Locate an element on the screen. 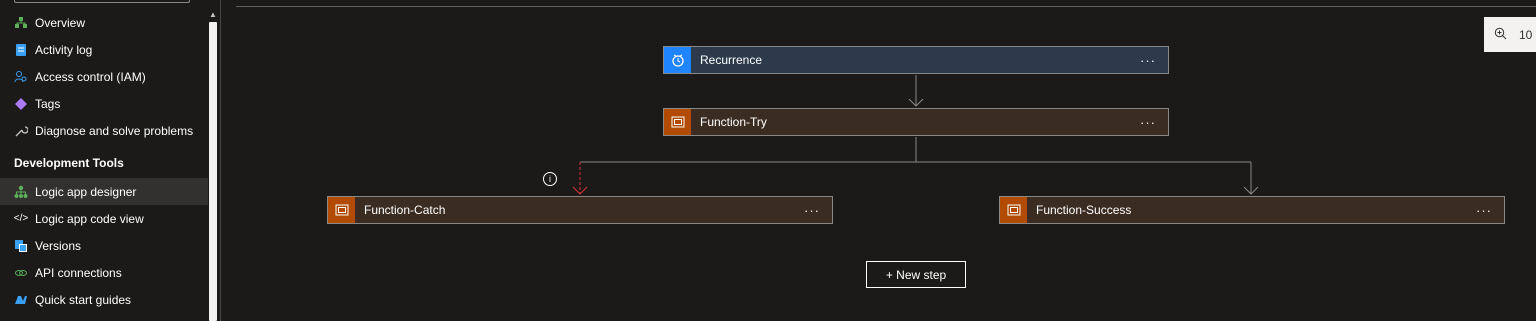 The width and height of the screenshot is (1536, 321). new-step-button: + New step is located at coordinates (916, 274).